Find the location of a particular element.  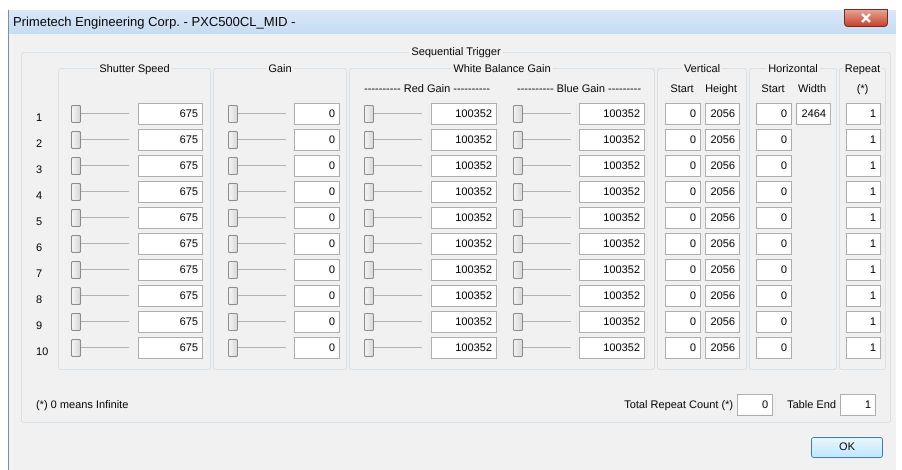

ok-button: OK is located at coordinates (847, 447).